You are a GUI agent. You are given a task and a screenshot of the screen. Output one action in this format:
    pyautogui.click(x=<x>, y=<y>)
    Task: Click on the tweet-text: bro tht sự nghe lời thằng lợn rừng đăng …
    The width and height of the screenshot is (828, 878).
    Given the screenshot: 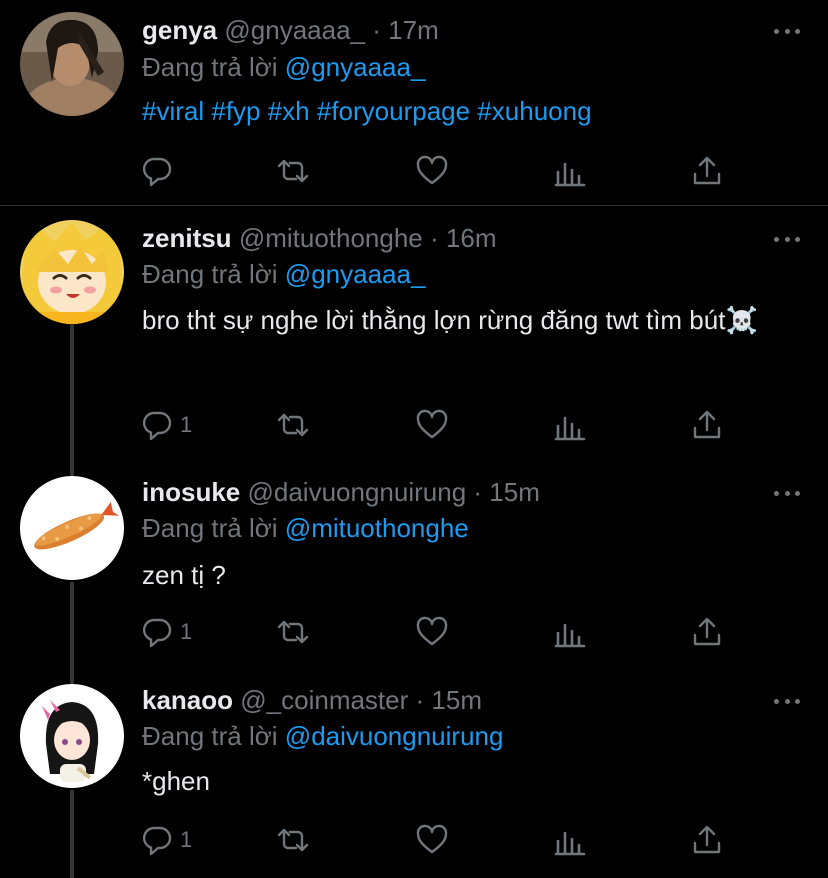 What is the action you would take?
    pyautogui.click(x=462, y=320)
    